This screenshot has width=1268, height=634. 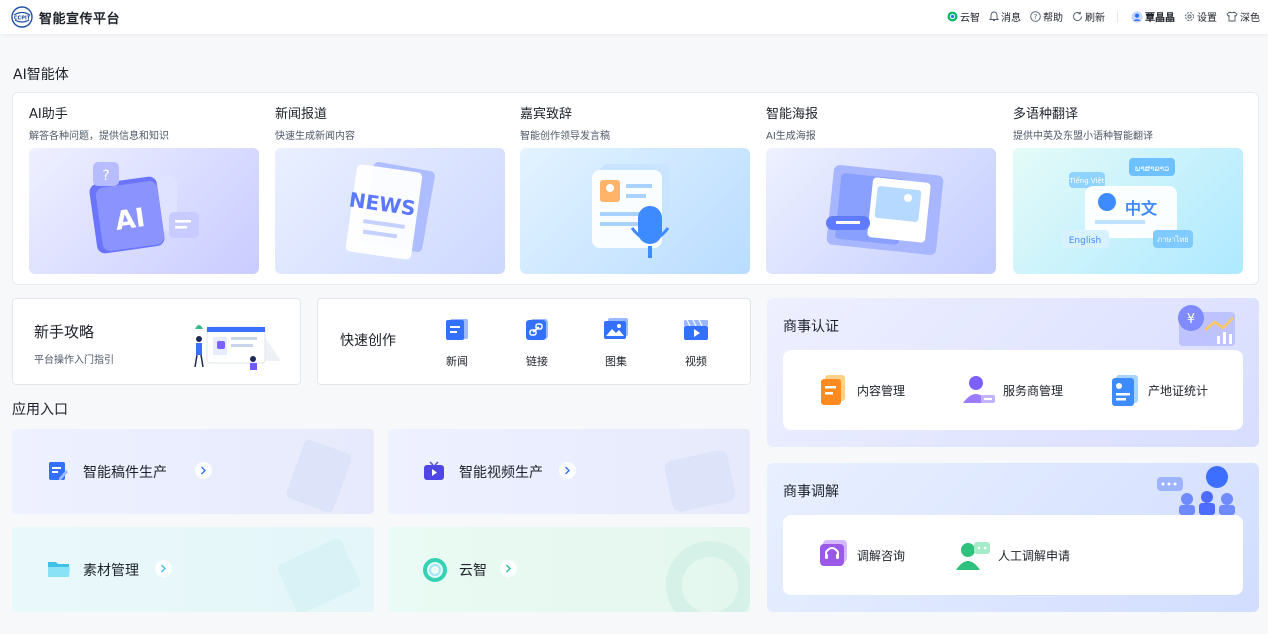 I want to click on tool-settings: 设置, so click(x=1200, y=16).